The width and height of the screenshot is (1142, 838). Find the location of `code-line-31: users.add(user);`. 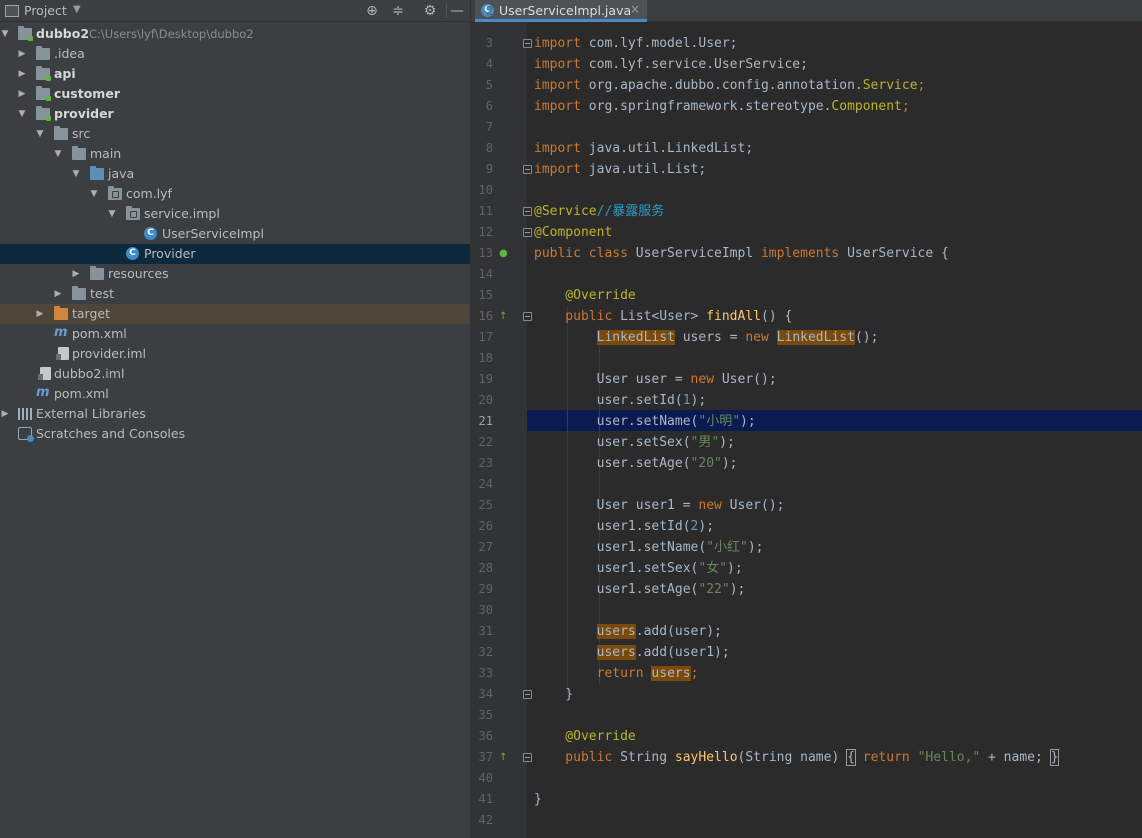

code-line-31: users.add(user); is located at coordinates (628, 631).